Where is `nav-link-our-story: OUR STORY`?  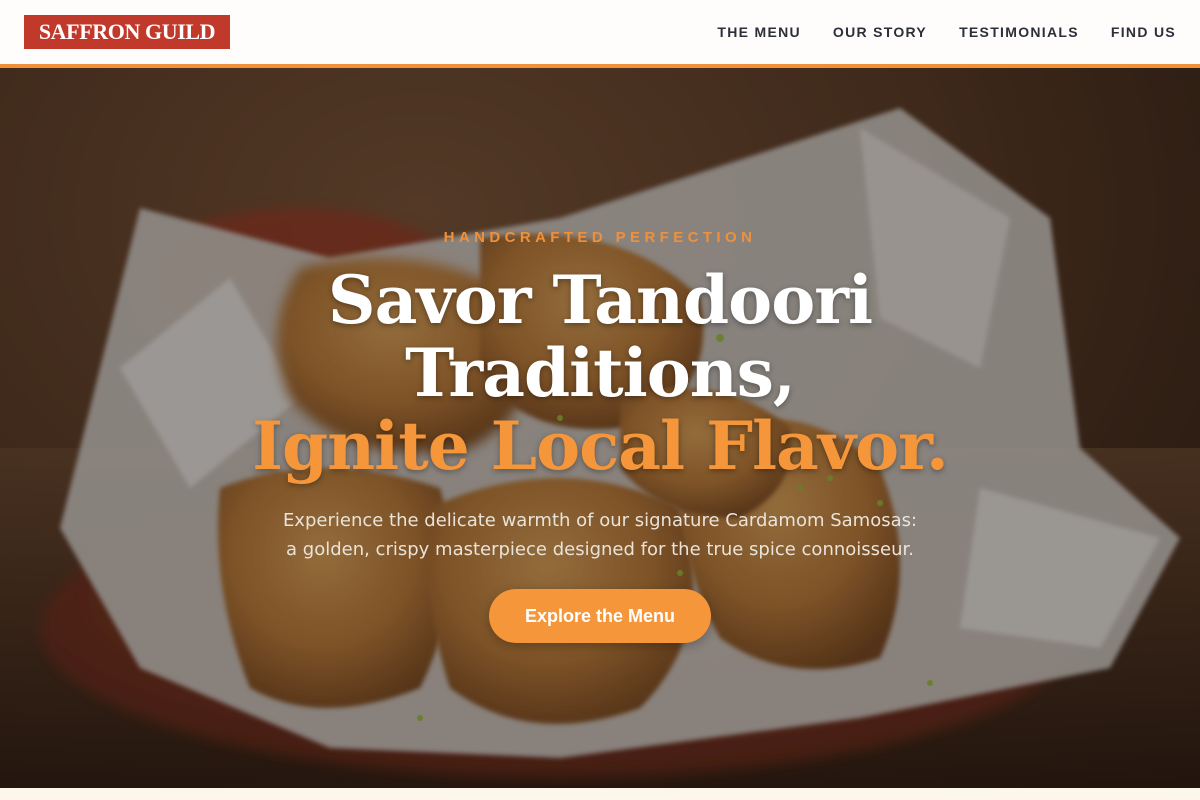
nav-link-our-story: OUR STORY is located at coordinates (880, 32).